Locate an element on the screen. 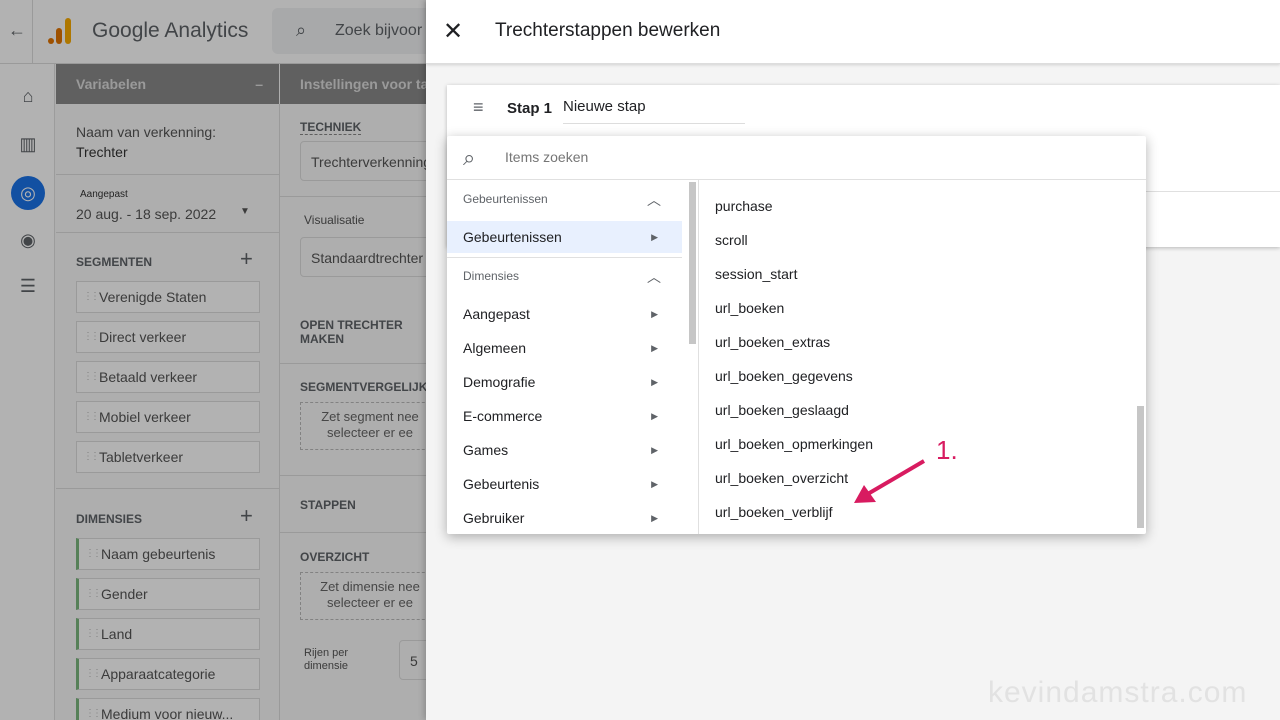 This screenshot has width=1280, height=720. event-item: url_boeken_opmerkingen is located at coordinates (794, 444).